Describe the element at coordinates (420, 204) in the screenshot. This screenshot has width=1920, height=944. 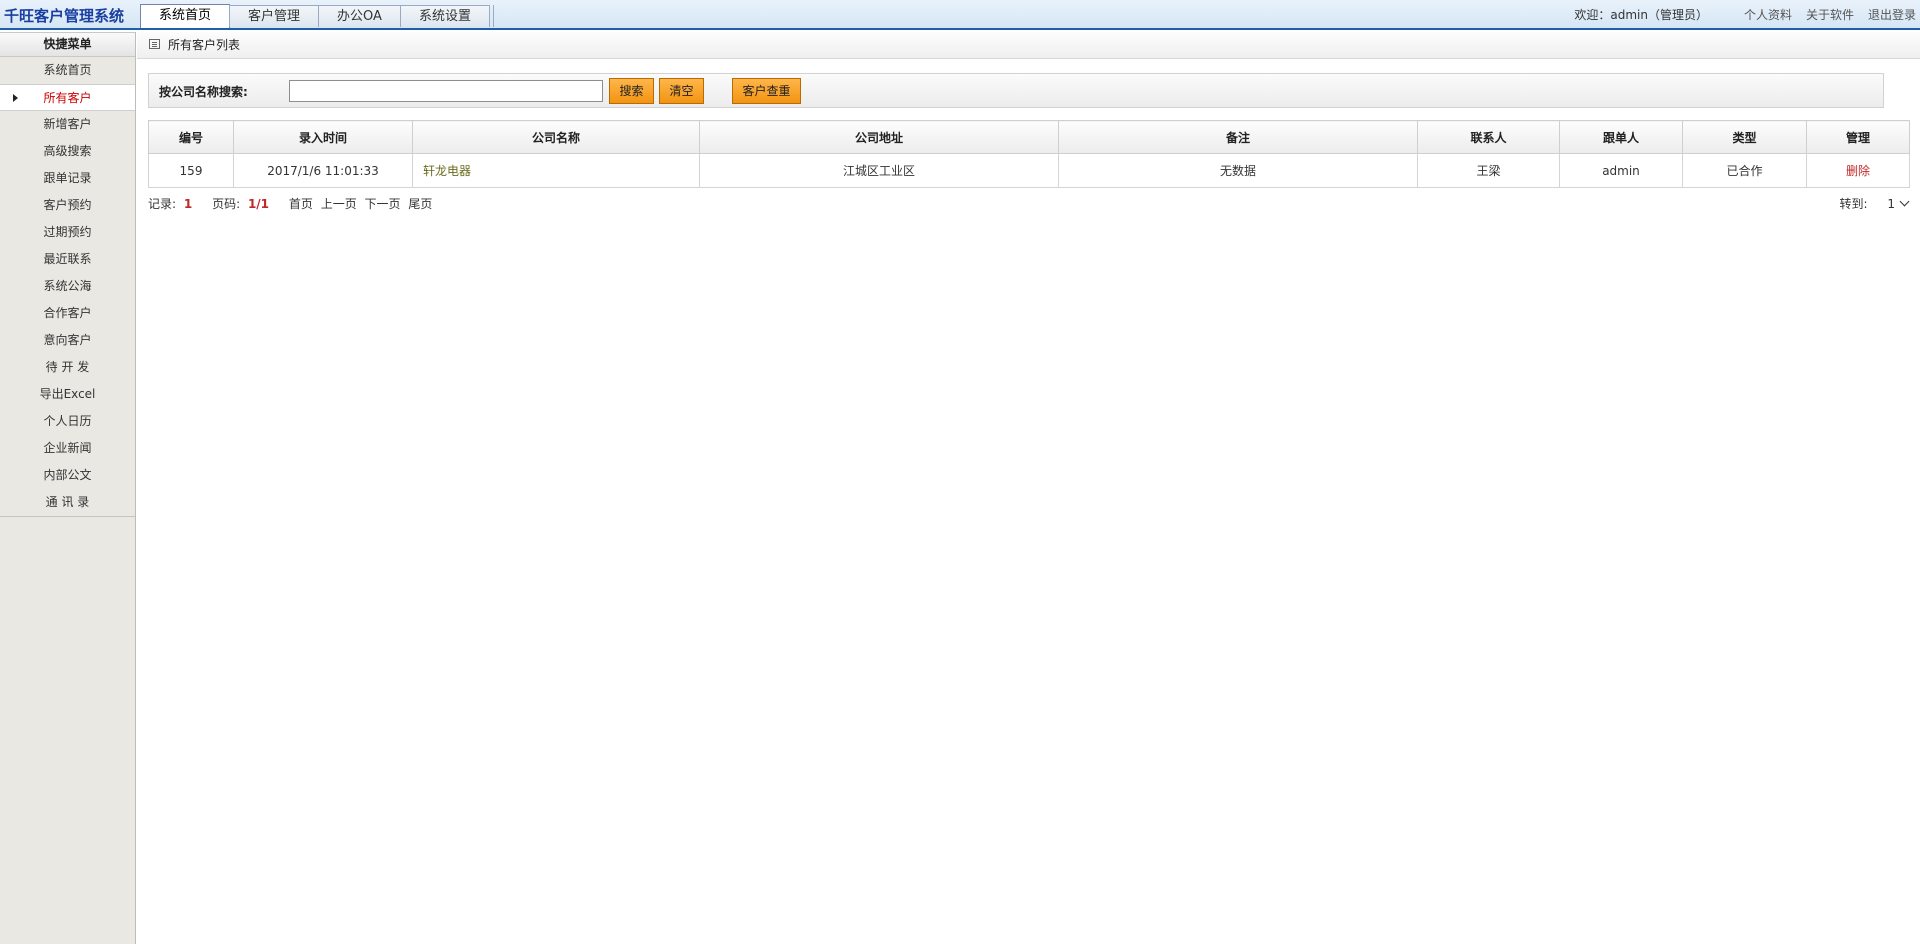
I see `last-page-link: 尾页` at that location.